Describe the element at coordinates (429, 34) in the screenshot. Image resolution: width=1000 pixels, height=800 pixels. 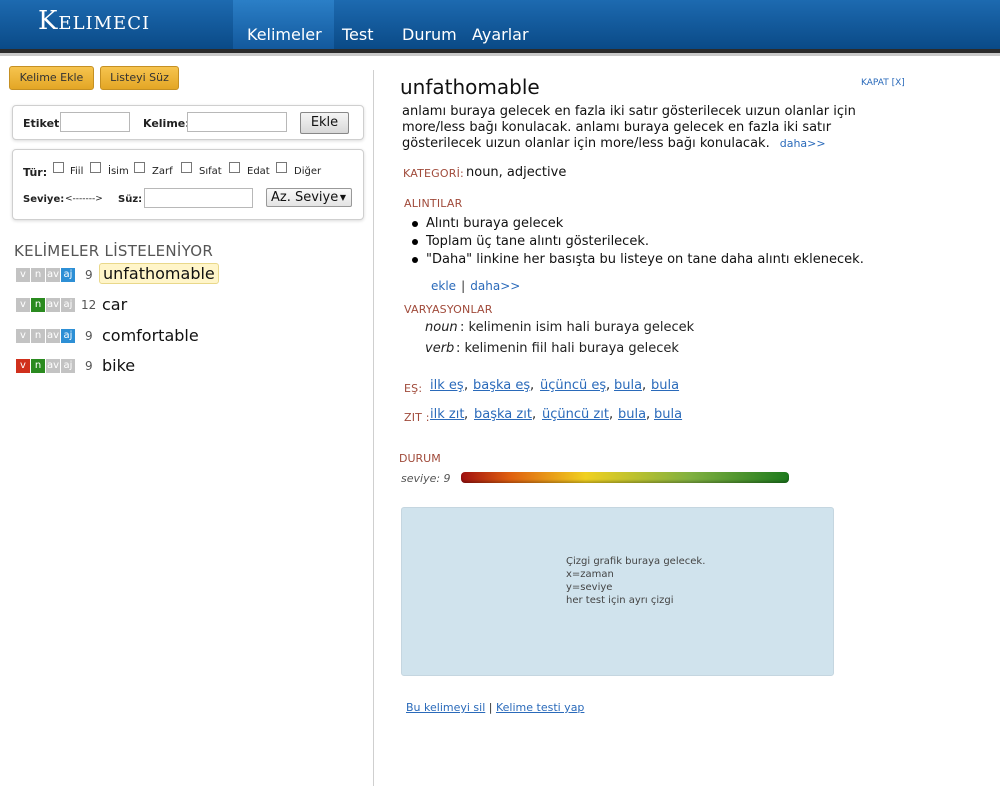
I see `nav-durum: Durum` at that location.